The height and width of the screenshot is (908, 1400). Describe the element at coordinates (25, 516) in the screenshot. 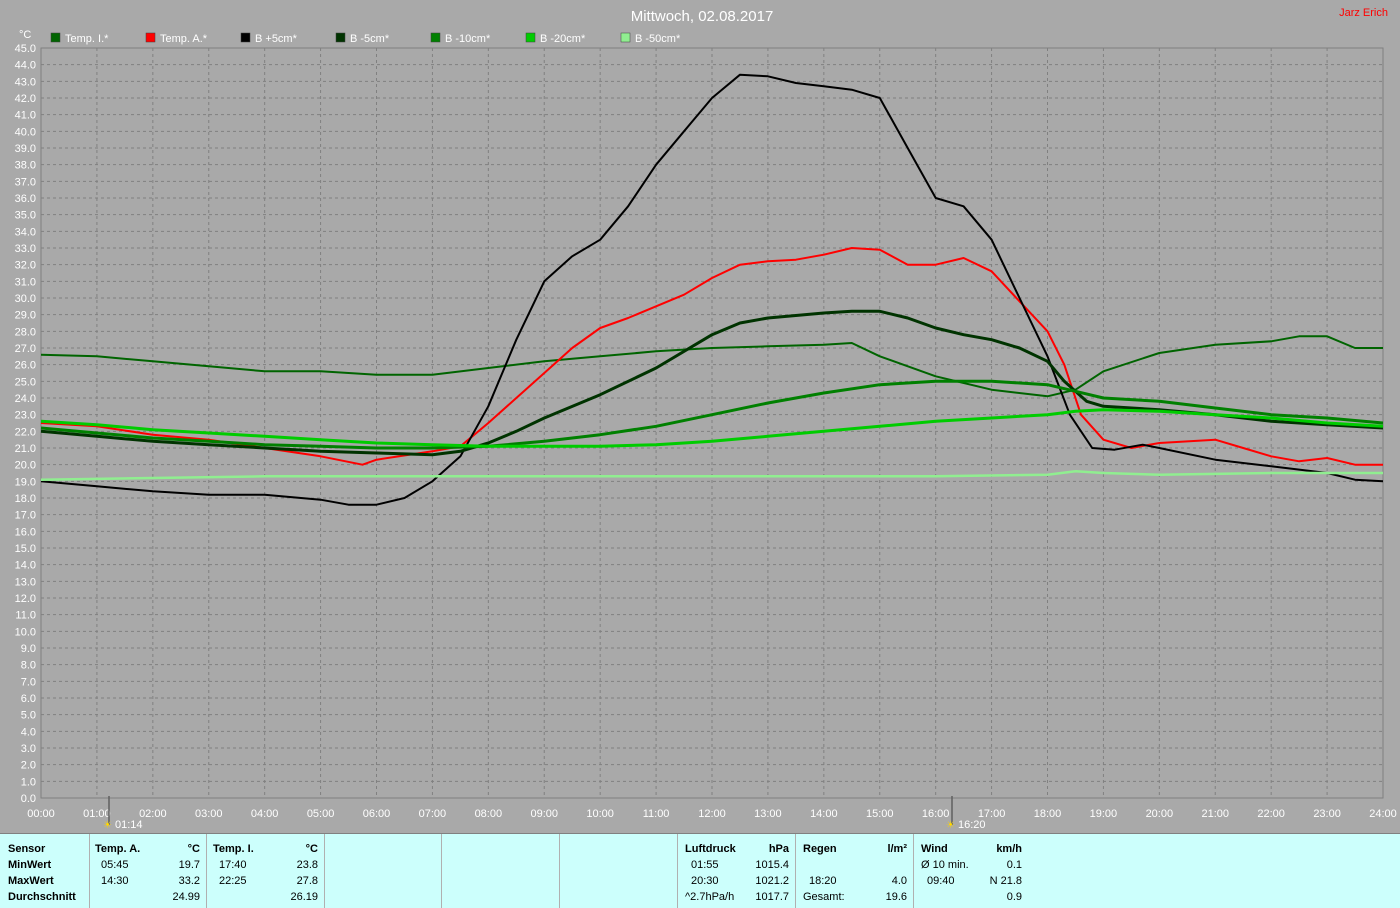

I see `y-tick-label: 17.0` at that location.